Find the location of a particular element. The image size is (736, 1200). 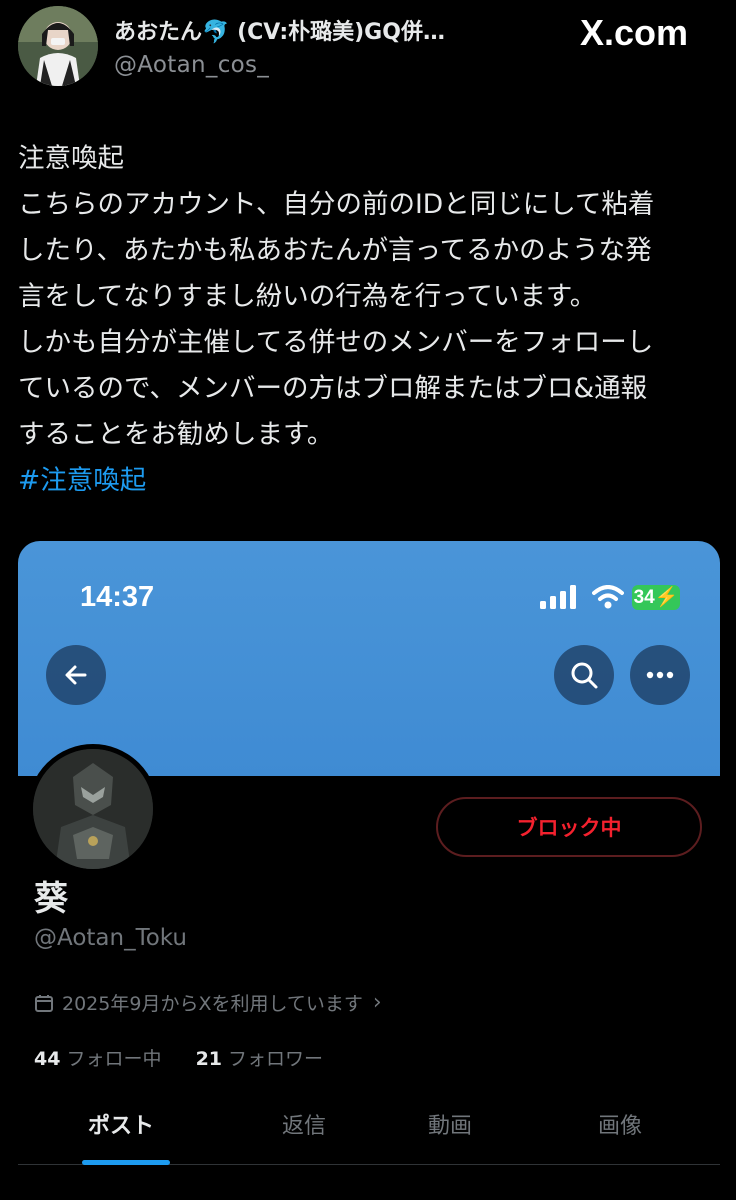

hashtag-link: #注意喚起 is located at coordinates (373, 481).